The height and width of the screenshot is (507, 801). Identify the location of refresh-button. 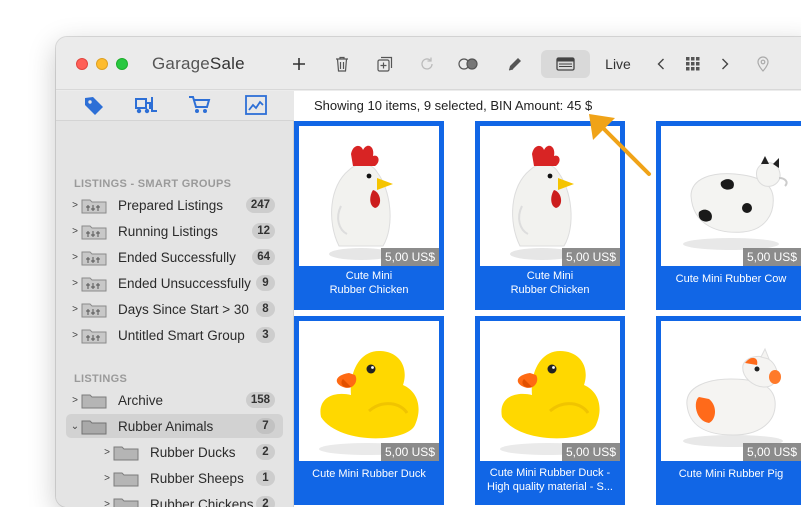
(427, 64).